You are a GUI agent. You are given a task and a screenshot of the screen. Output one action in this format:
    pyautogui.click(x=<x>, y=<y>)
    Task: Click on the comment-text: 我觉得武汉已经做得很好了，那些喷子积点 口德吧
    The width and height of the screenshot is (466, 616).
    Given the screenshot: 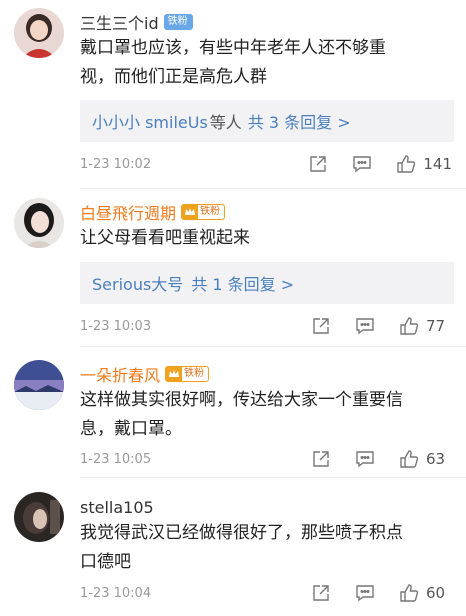 What is the action you would take?
    pyautogui.click(x=241, y=547)
    